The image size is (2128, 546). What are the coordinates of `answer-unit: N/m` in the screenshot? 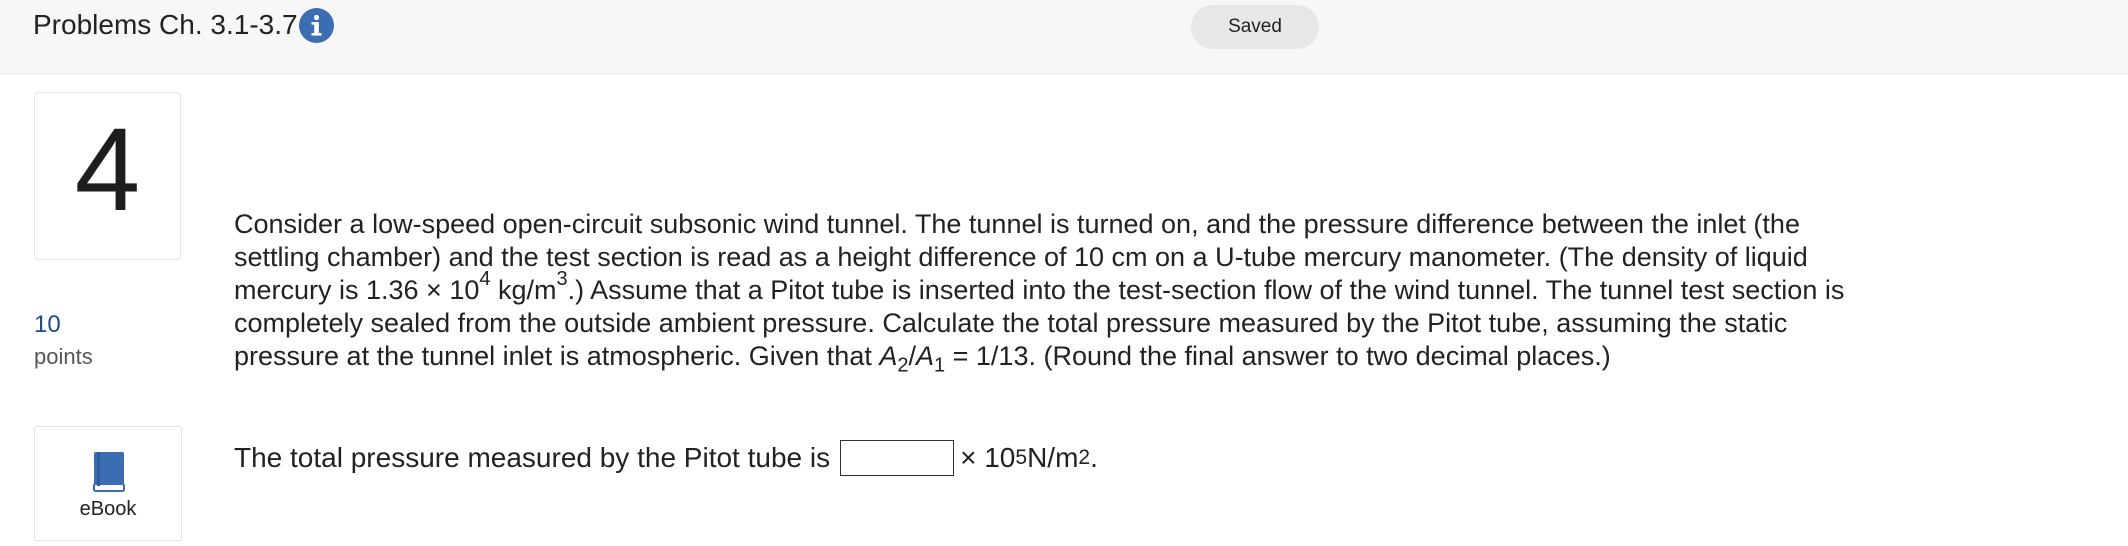 It's located at (1053, 457).